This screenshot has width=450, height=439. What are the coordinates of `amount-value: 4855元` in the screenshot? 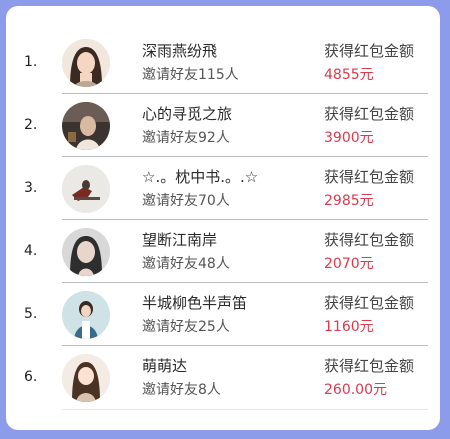 It's located at (349, 75).